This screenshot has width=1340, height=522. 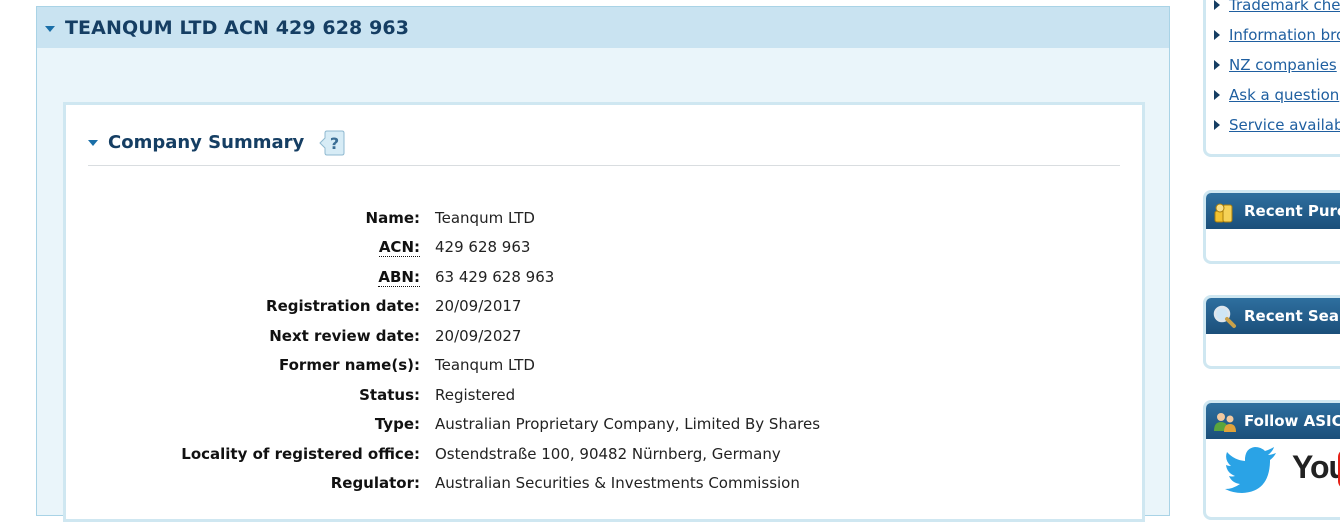 What do you see at coordinates (1284, 125) in the screenshot?
I see `sidebar-link: Service availabi` at bounding box center [1284, 125].